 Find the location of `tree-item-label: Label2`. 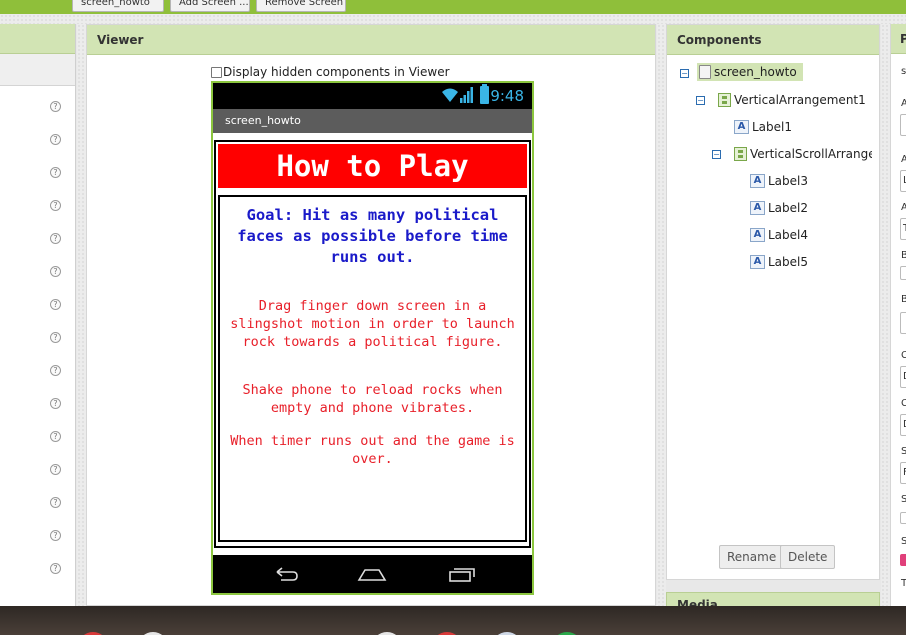

tree-item-label: Label2 is located at coordinates (788, 208).